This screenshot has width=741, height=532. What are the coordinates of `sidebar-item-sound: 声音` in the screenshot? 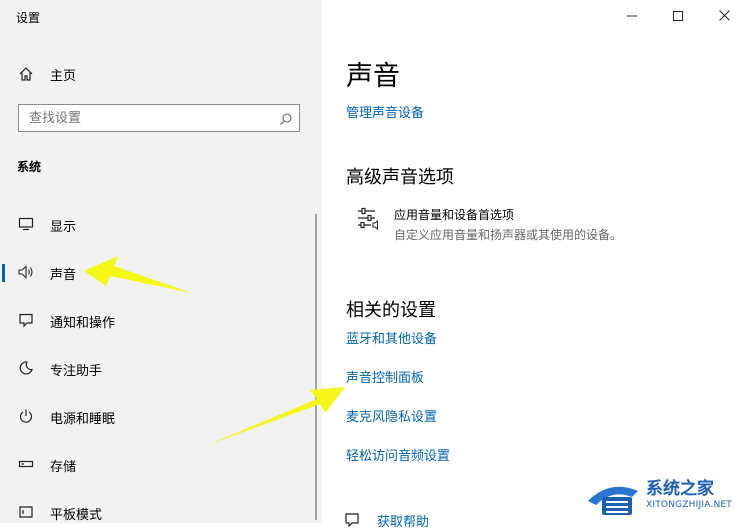 It's located at (161, 272).